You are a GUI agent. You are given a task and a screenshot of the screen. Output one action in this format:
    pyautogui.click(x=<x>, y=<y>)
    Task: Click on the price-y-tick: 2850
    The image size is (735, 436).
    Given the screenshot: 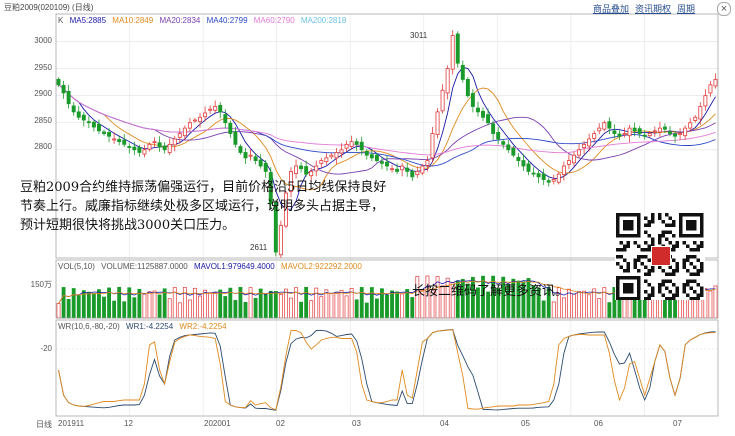 What is the action you would take?
    pyautogui.click(x=43, y=120)
    